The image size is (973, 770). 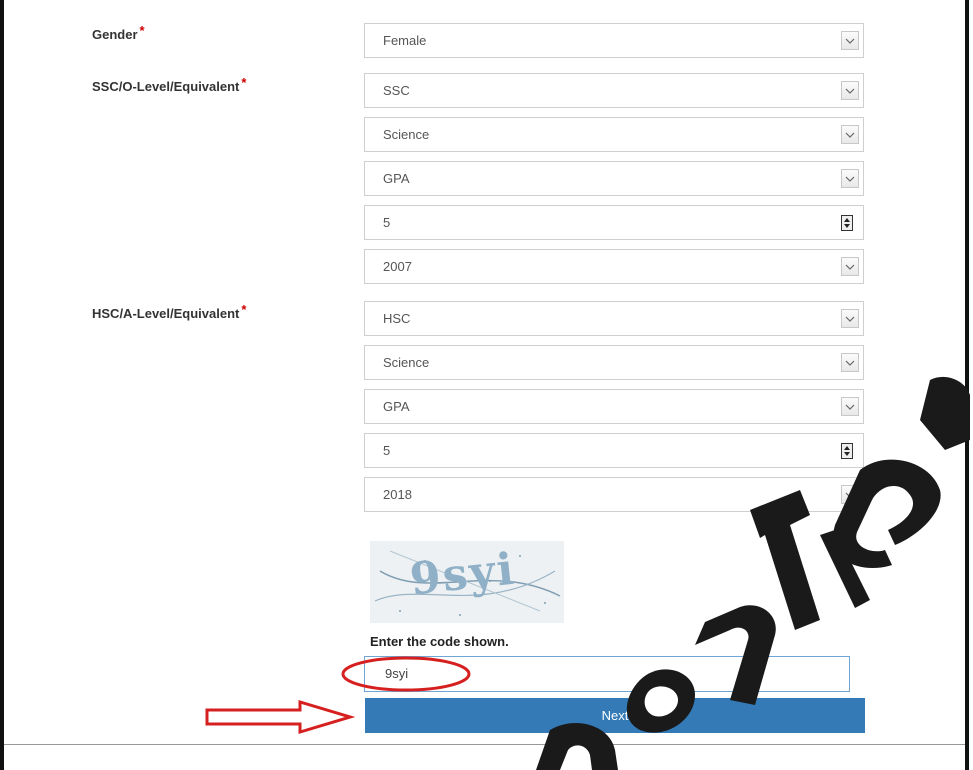 I want to click on ssc-result-value: 5, so click(x=387, y=222).